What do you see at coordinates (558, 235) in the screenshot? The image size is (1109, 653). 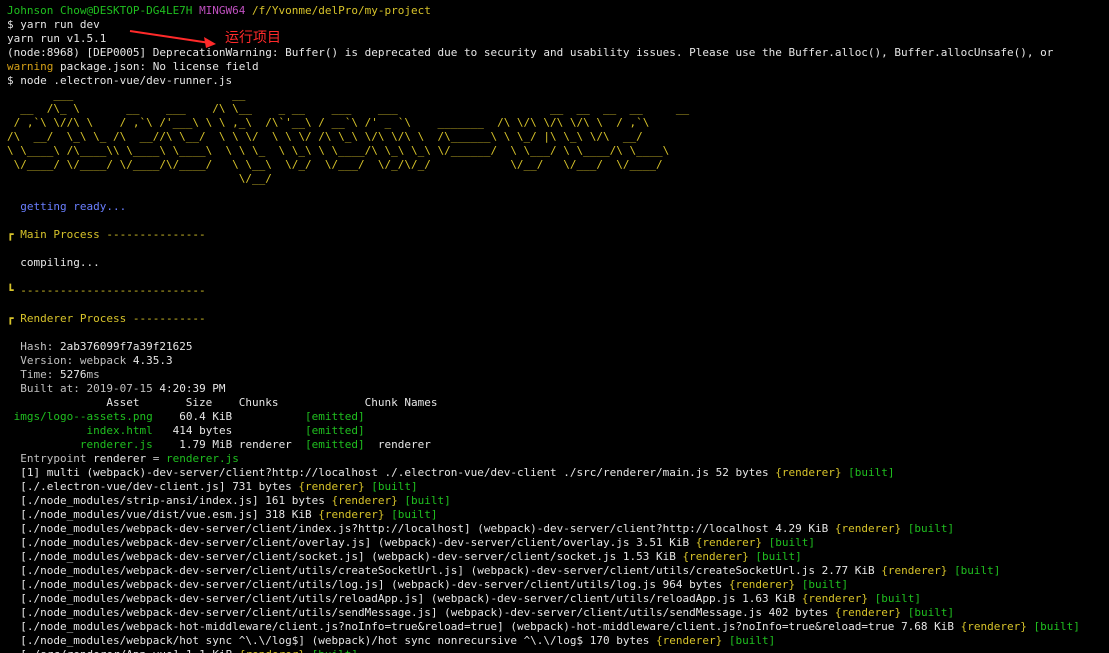 I see `main-process-header: ┏ Main Process ---------------` at bounding box center [558, 235].